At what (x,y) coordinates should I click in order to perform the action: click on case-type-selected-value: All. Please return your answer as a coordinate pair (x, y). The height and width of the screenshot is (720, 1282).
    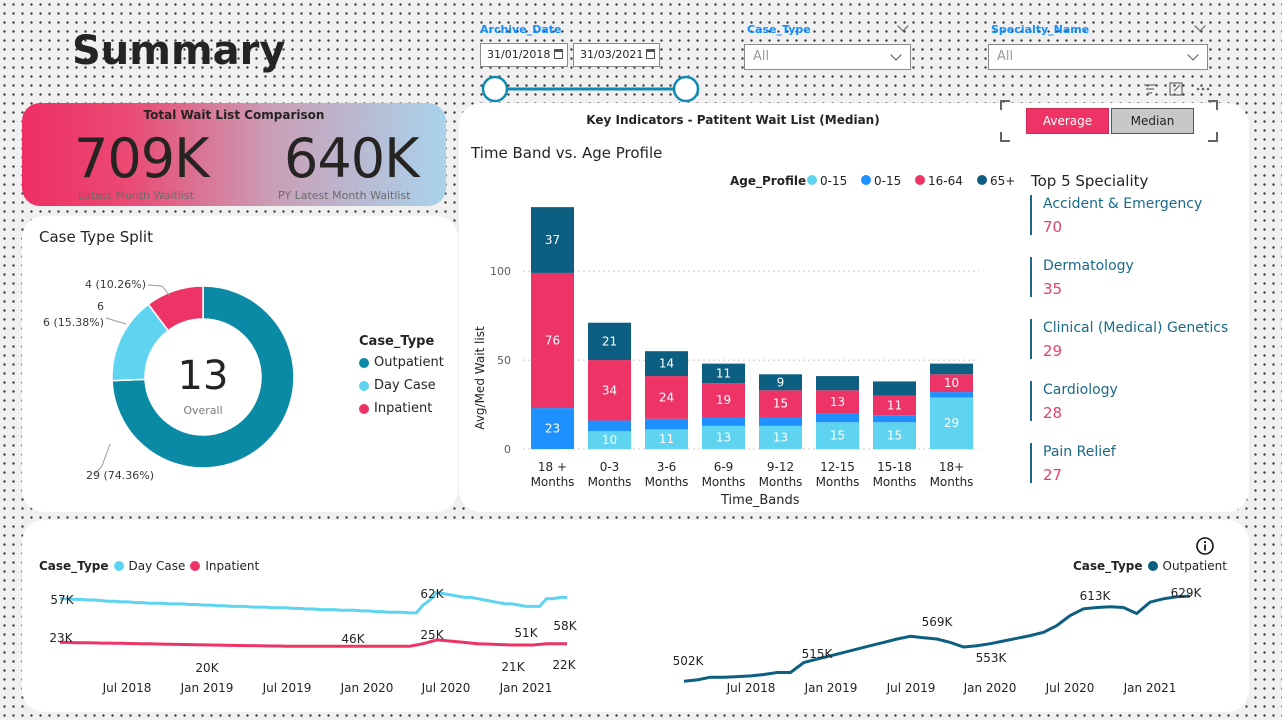
    Looking at the image, I should click on (761, 56).